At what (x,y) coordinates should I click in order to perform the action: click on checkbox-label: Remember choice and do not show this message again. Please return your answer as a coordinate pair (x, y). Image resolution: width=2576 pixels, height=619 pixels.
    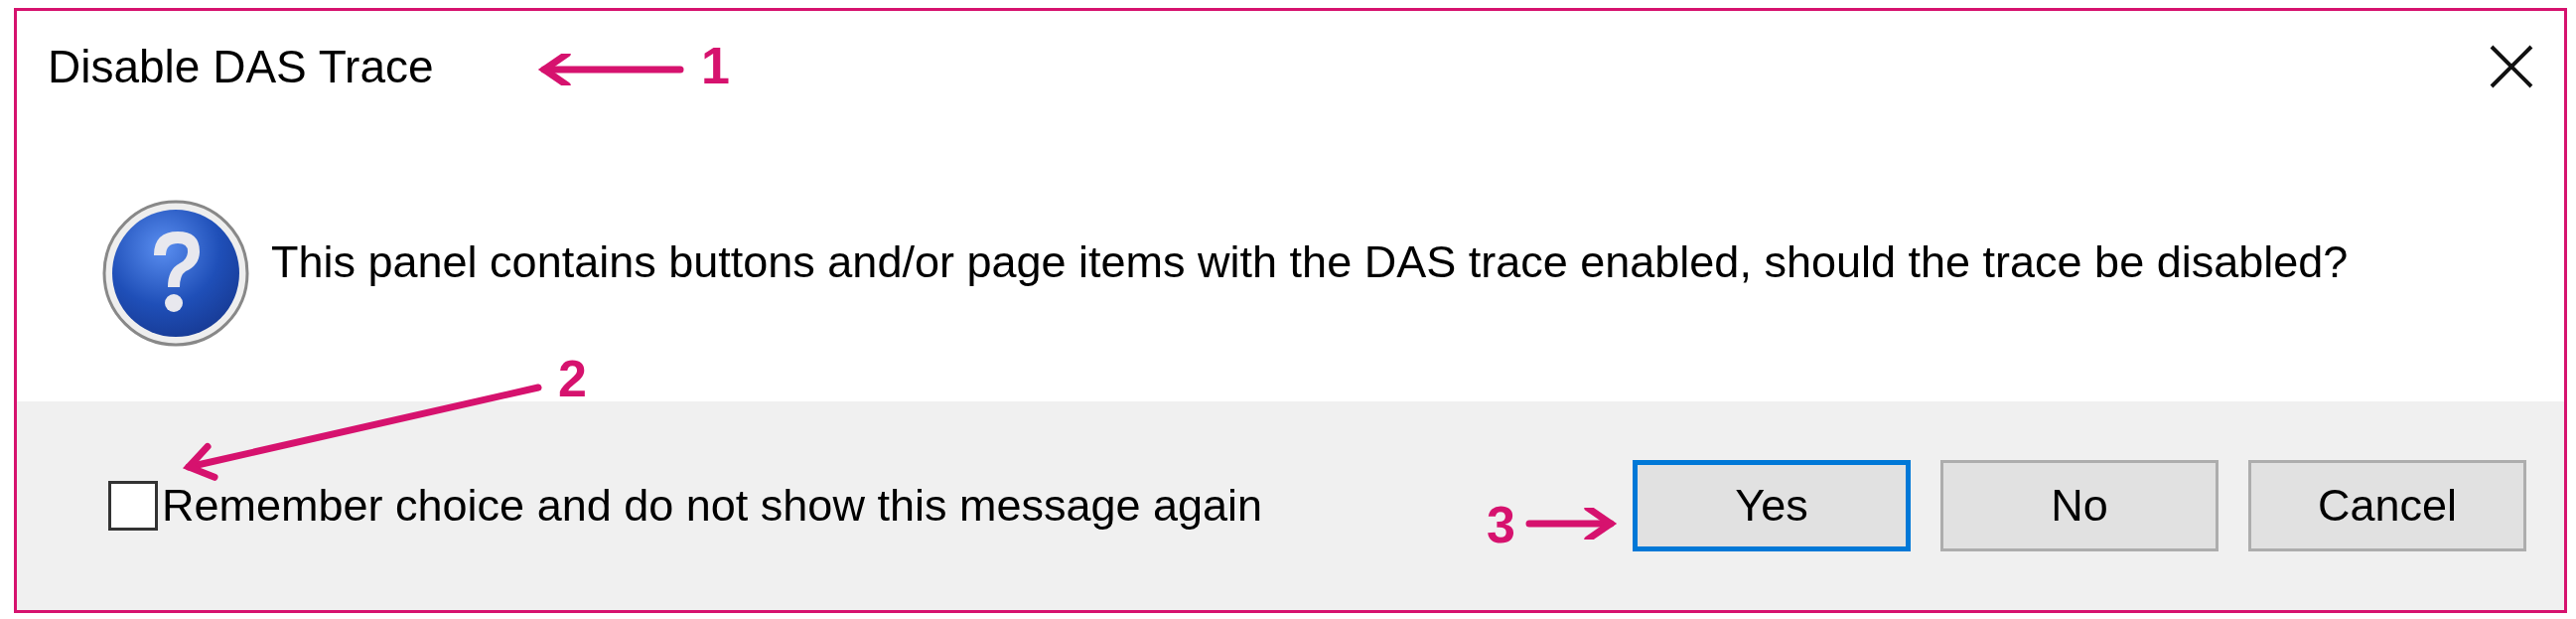
    Looking at the image, I should click on (713, 506).